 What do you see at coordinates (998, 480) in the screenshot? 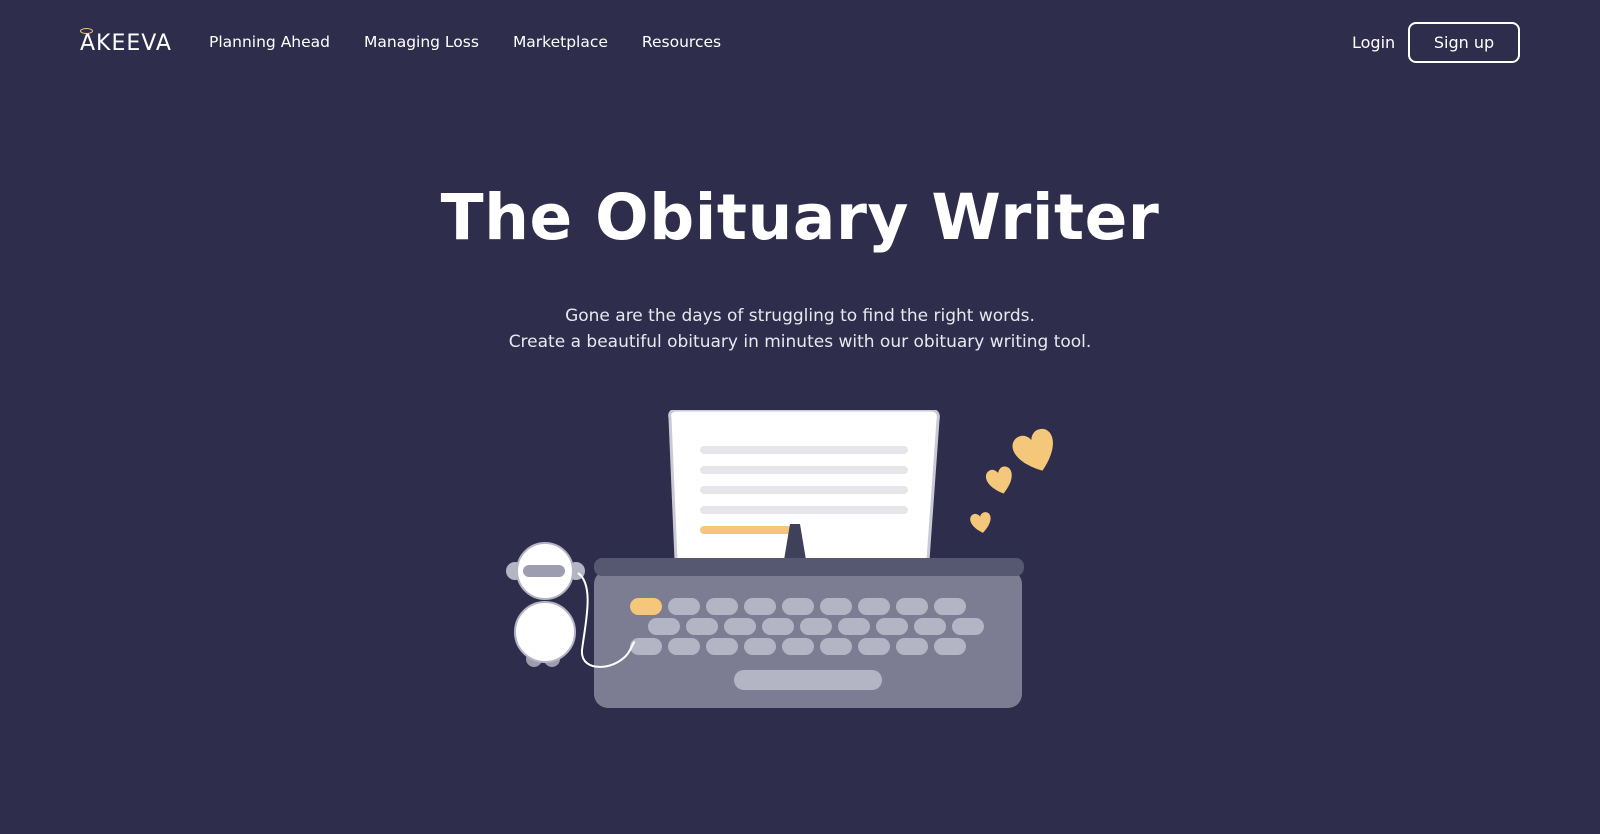
I see `heart-icon-medium` at bounding box center [998, 480].